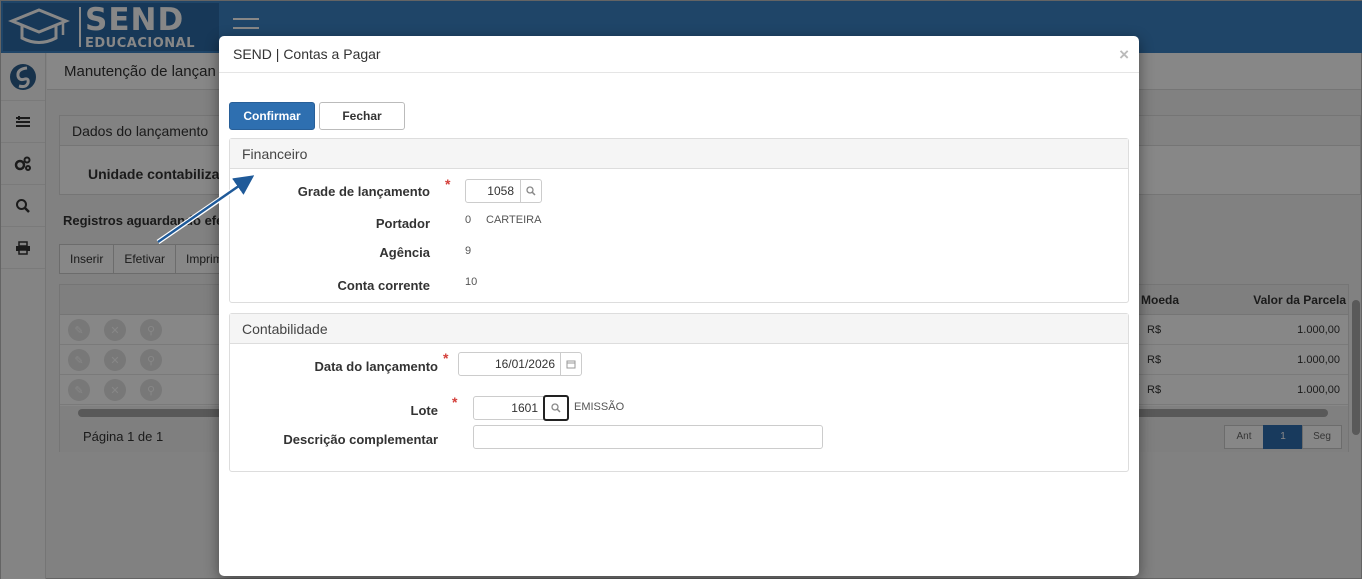 The height and width of the screenshot is (579, 1362). I want to click on lote-label: Lote, so click(424, 410).